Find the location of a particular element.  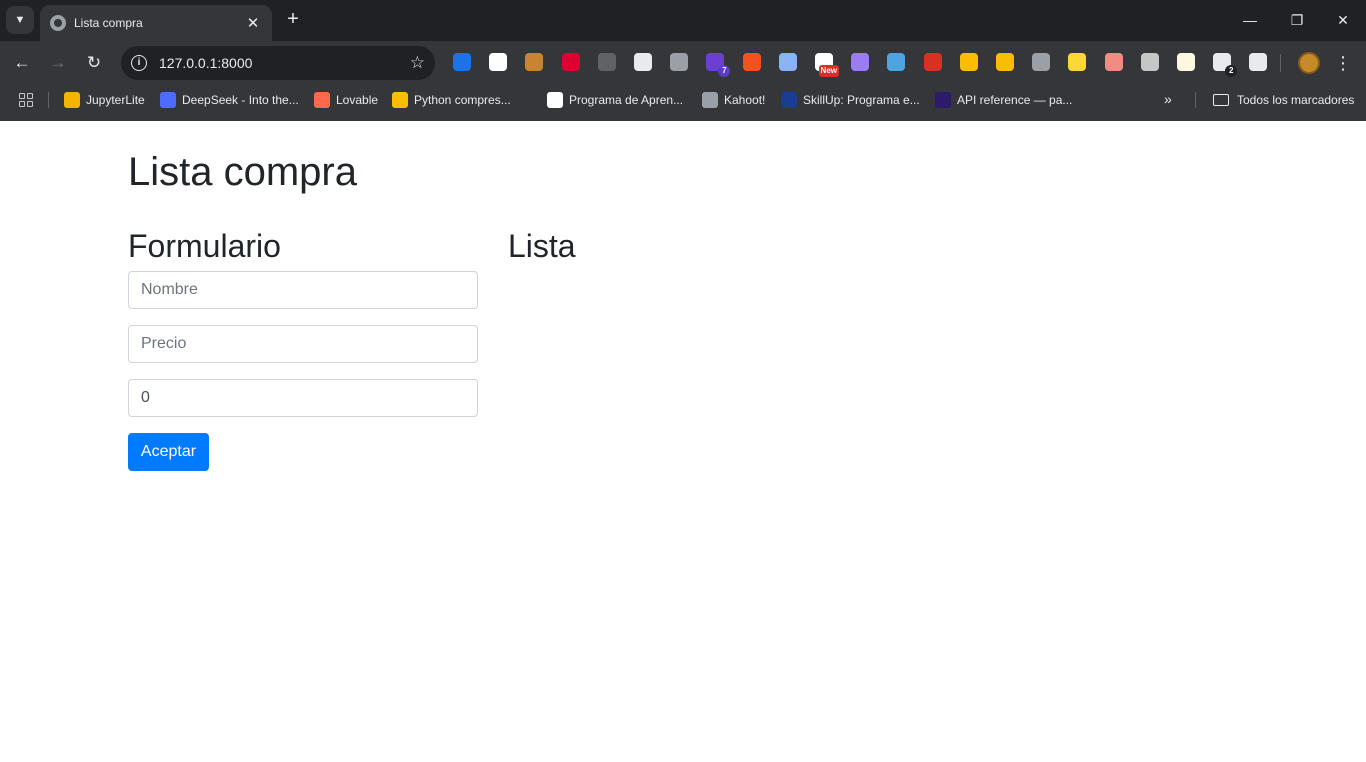

apps-grid-icon is located at coordinates (26, 100).